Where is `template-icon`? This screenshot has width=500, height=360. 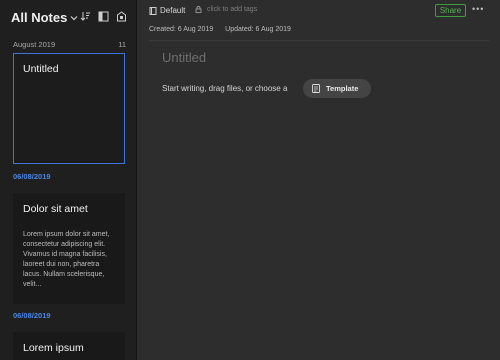
template-icon is located at coordinates (316, 88).